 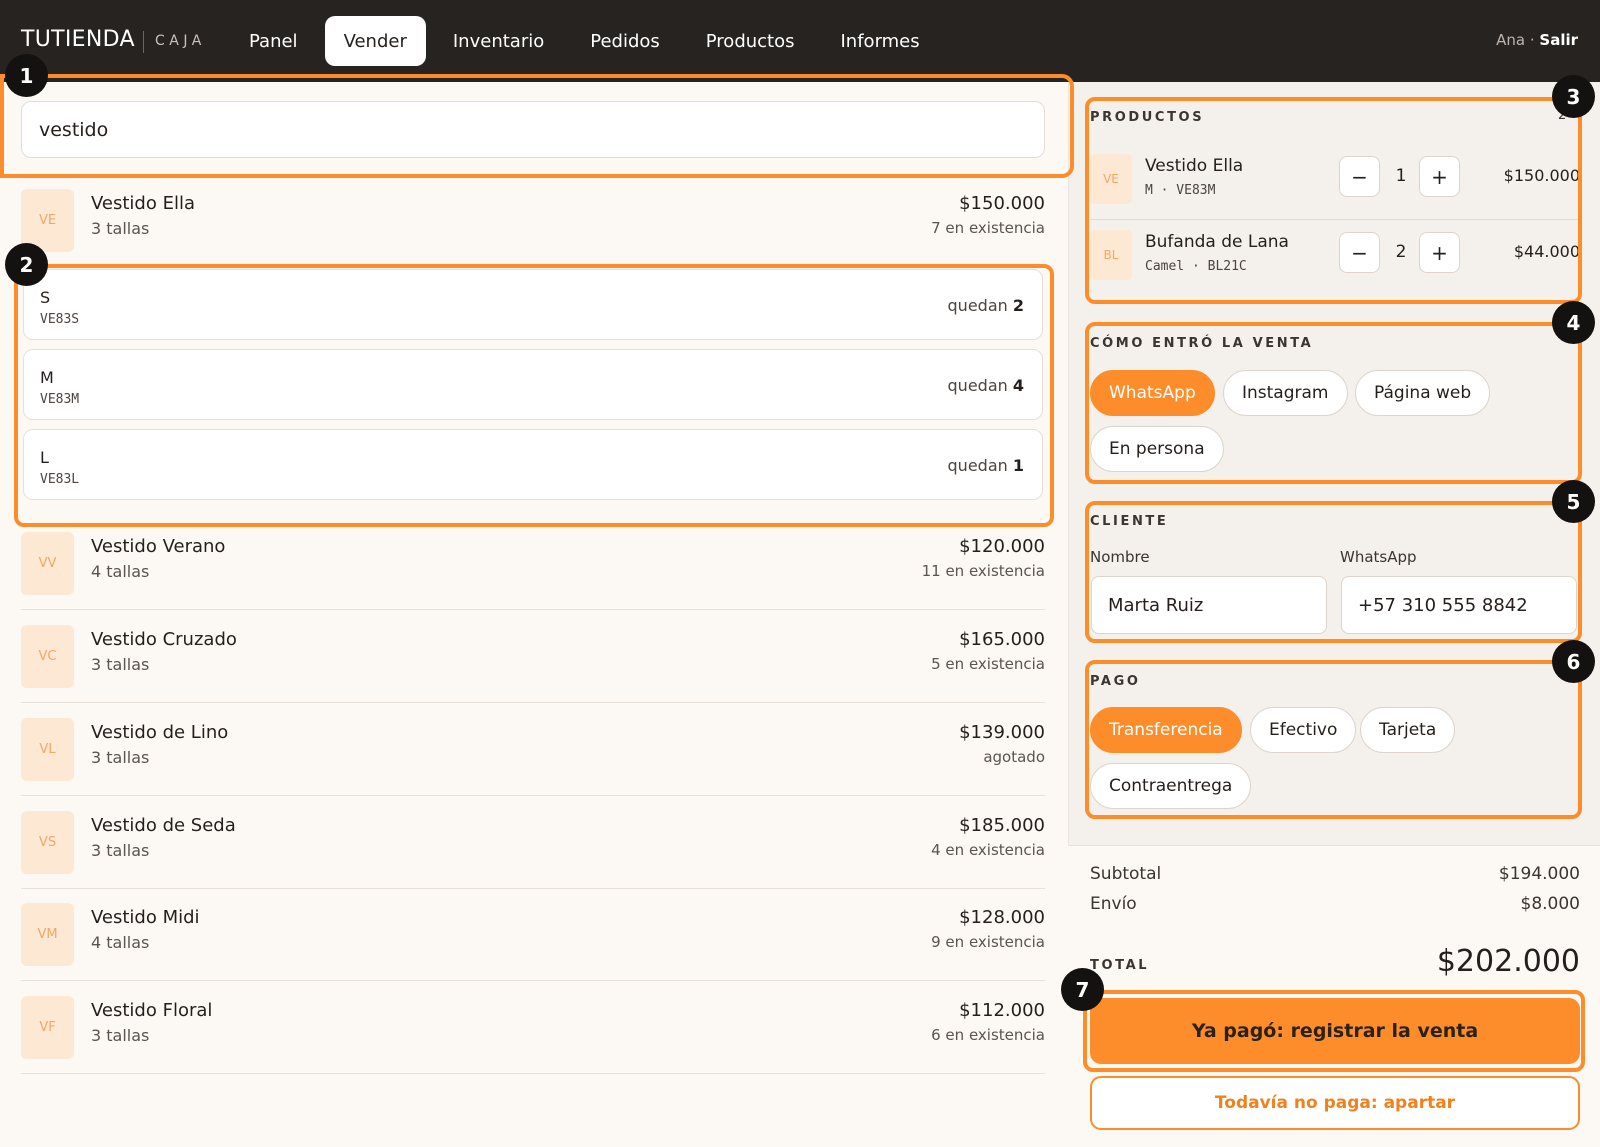 I want to click on channel-label: CÓMO ENTRÓ LA VENTA, so click(x=1202, y=343).